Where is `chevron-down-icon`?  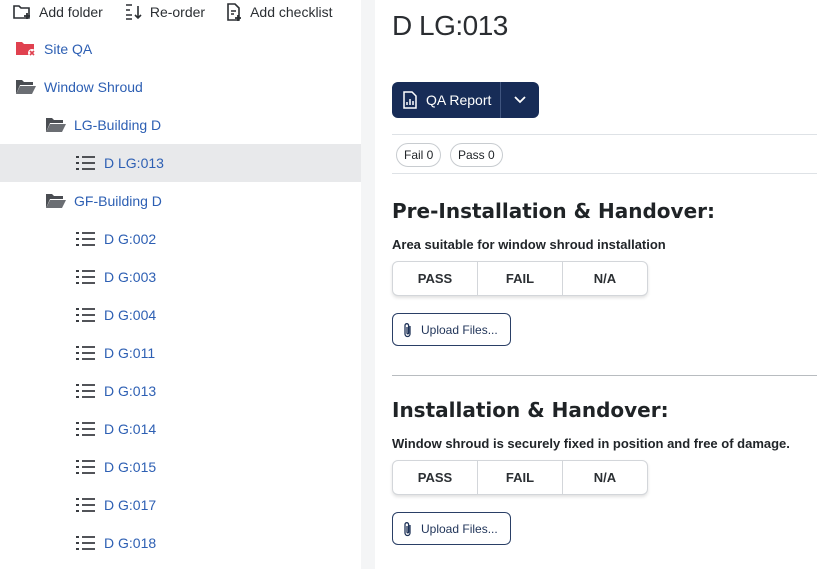 chevron-down-icon is located at coordinates (520, 100).